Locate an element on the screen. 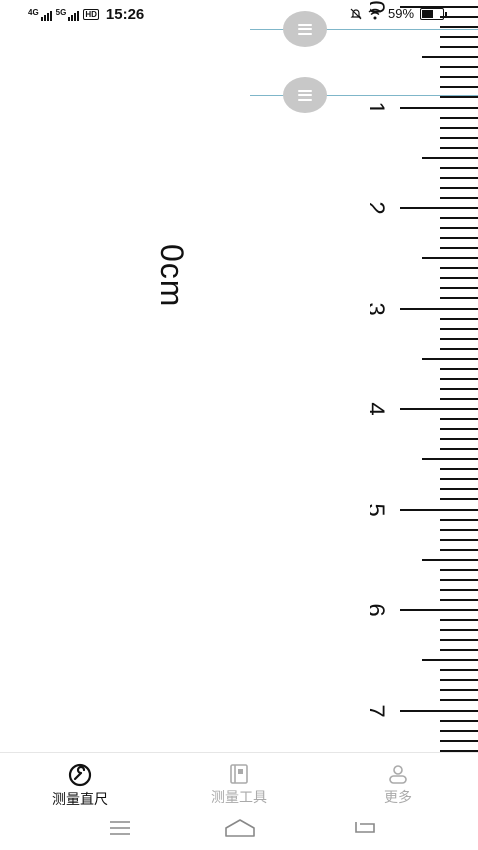 Image resolution: width=478 pixels, height=850 pixels. drag-handle-bottom is located at coordinates (305, 95).